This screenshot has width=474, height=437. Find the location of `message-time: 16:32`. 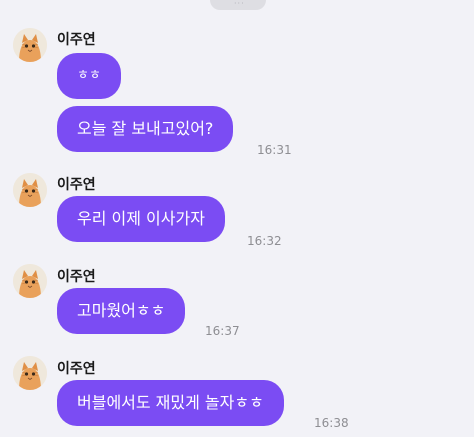

message-time: 16:32 is located at coordinates (264, 241).